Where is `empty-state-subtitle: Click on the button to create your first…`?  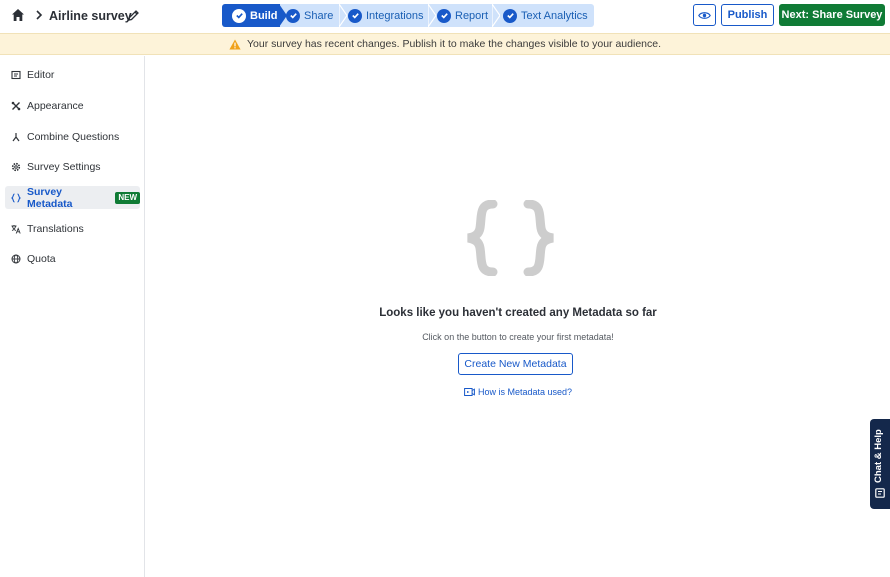 empty-state-subtitle: Click on the button to create your first… is located at coordinates (518, 337).